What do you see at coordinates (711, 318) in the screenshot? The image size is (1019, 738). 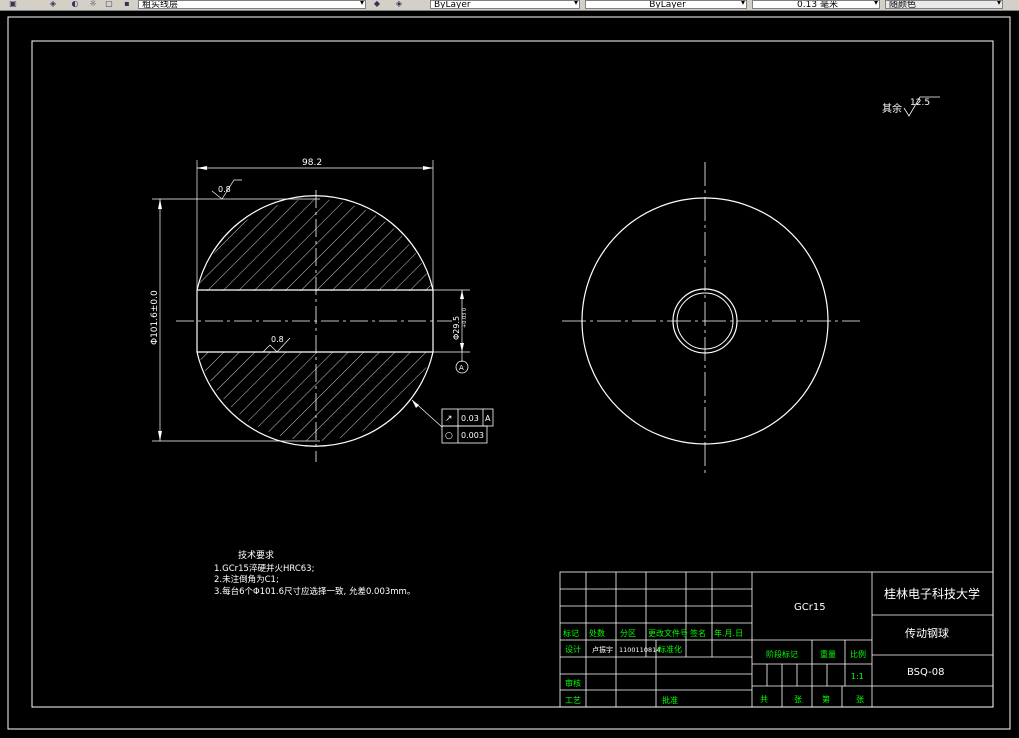 I see `end-view` at bounding box center [711, 318].